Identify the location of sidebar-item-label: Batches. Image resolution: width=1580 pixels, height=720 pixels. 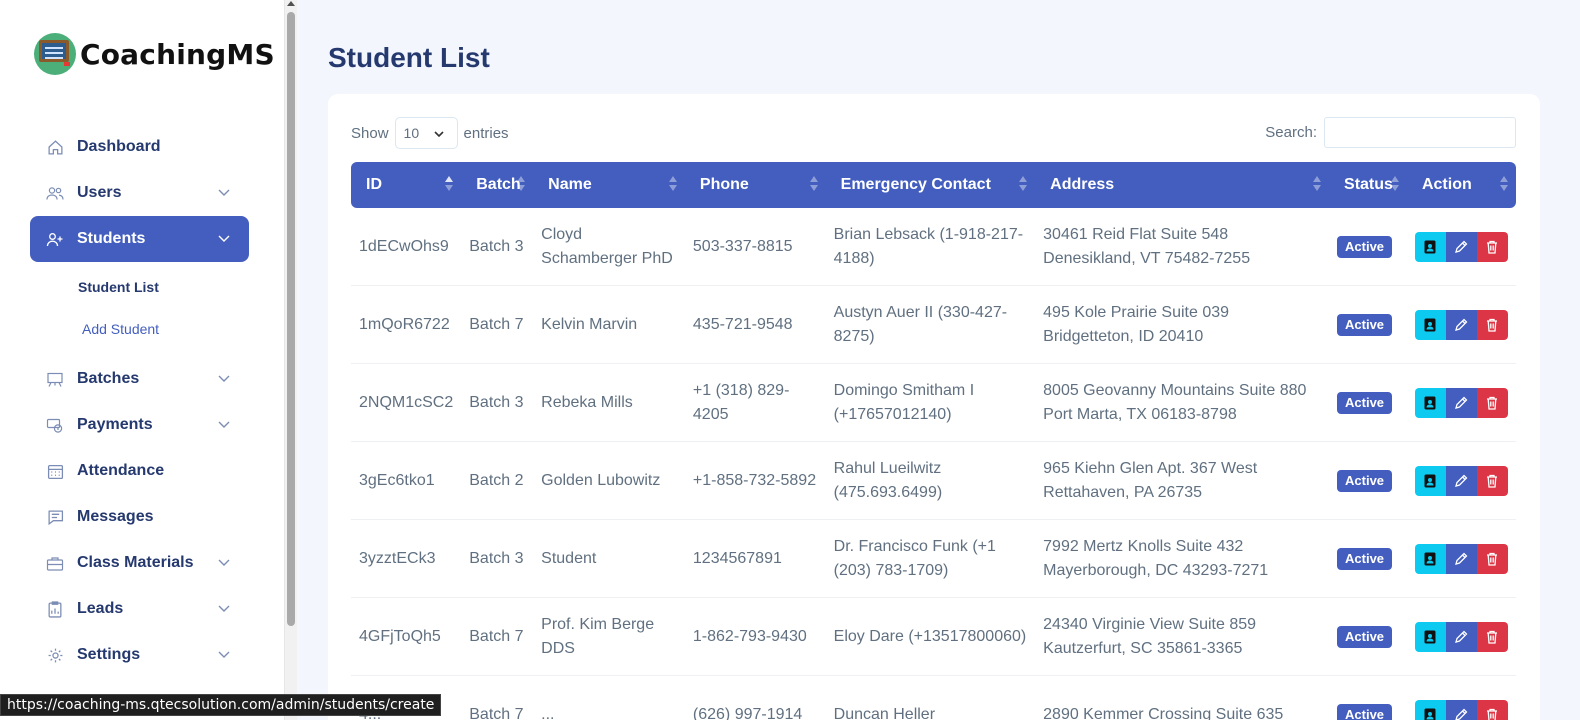
(108, 378).